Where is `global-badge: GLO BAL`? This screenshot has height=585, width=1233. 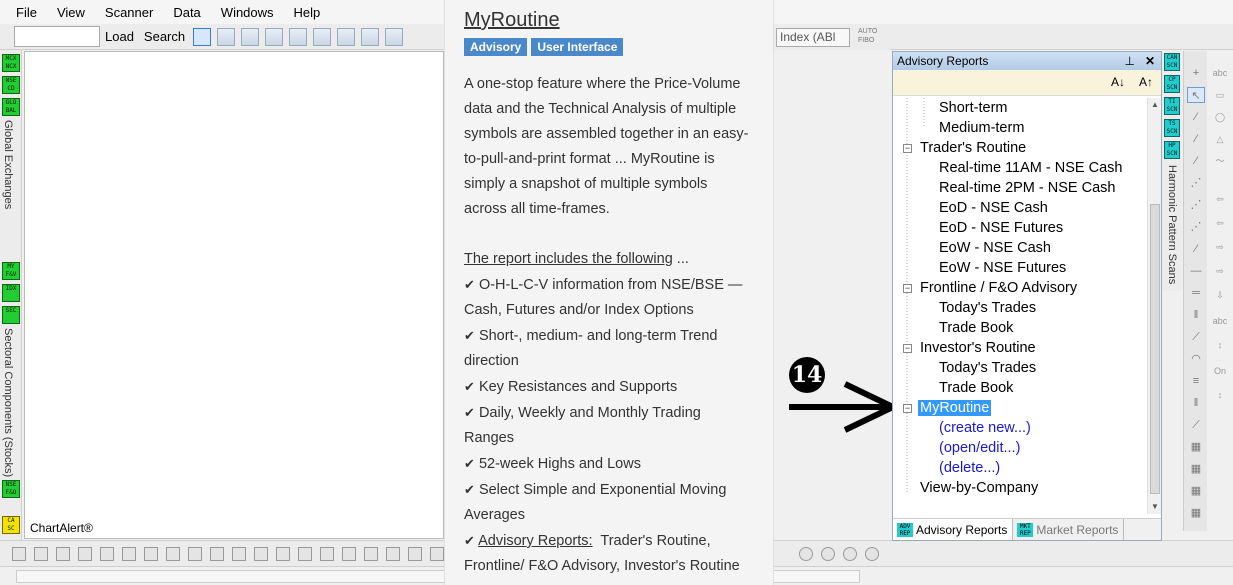
global-badge: GLO BAL is located at coordinates (11, 107).